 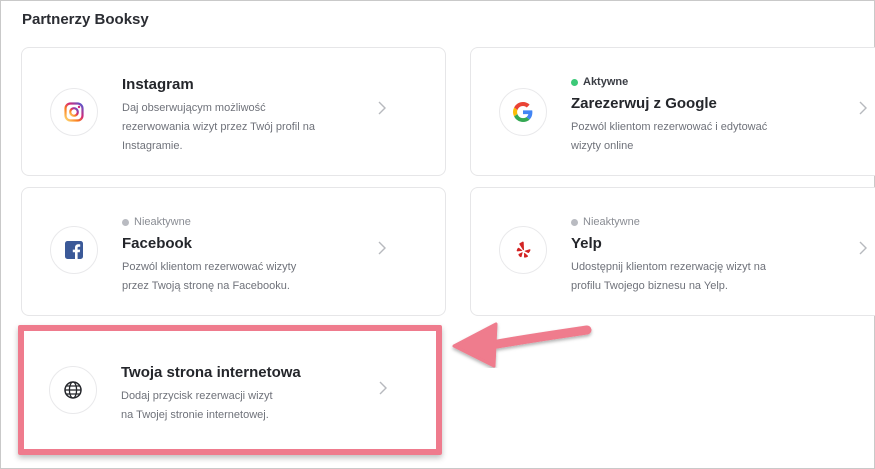 What do you see at coordinates (523, 250) in the screenshot?
I see `yelp-icon` at bounding box center [523, 250].